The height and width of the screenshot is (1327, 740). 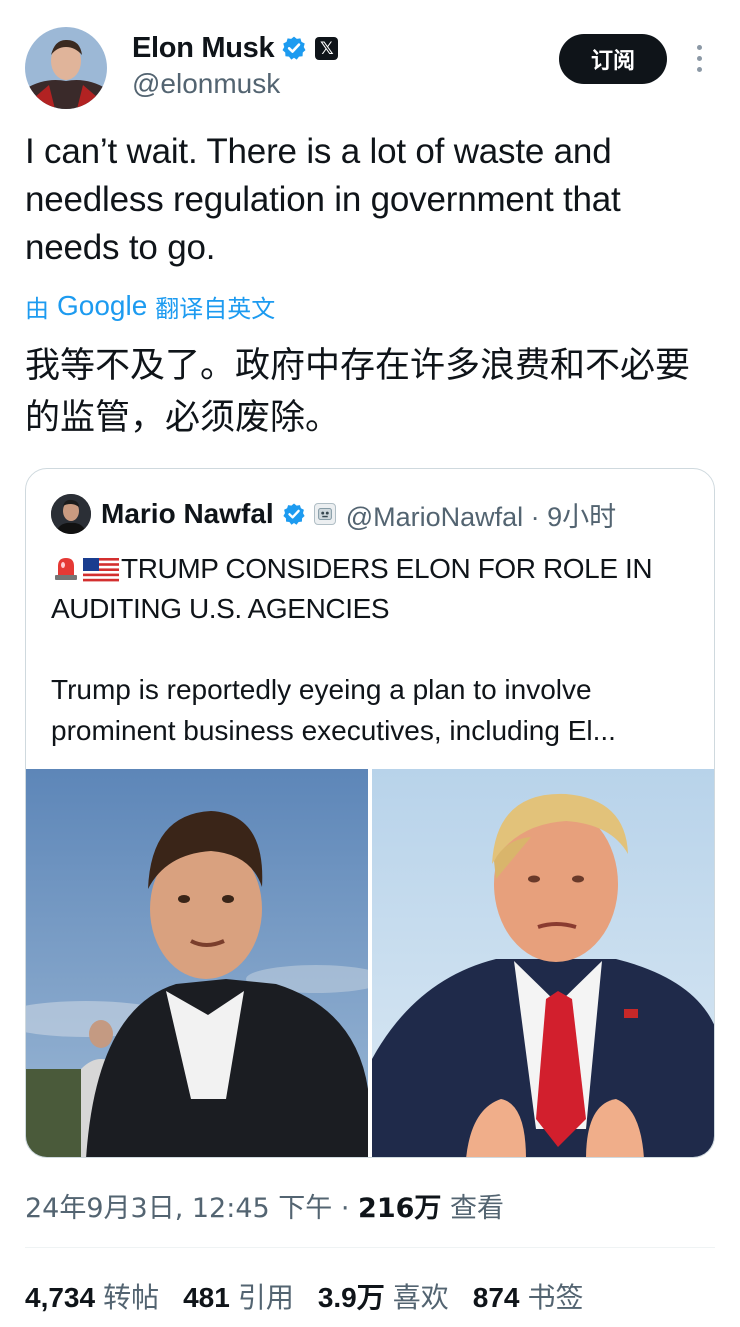 I want to click on stat-bookmarks: 874 书签, so click(x=528, y=1296).